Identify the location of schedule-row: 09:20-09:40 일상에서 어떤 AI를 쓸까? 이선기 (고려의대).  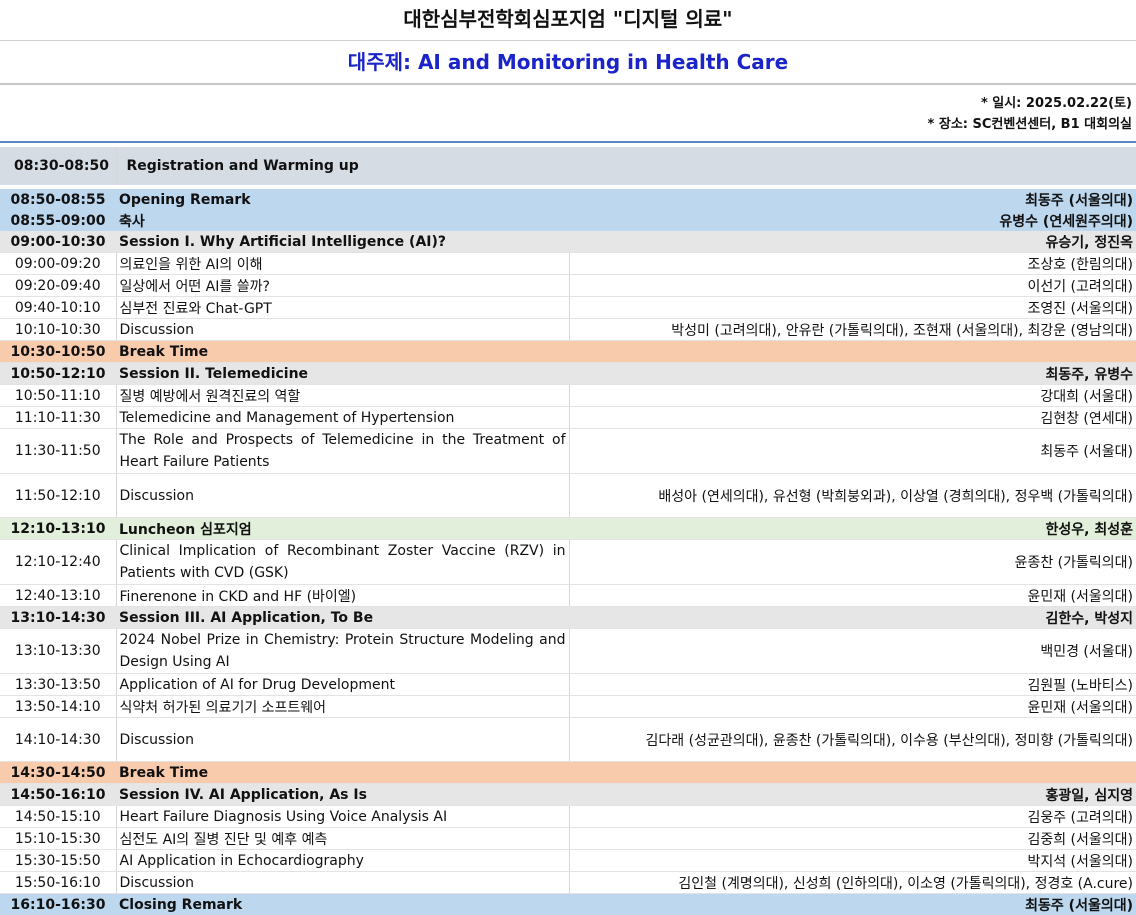
(568, 286).